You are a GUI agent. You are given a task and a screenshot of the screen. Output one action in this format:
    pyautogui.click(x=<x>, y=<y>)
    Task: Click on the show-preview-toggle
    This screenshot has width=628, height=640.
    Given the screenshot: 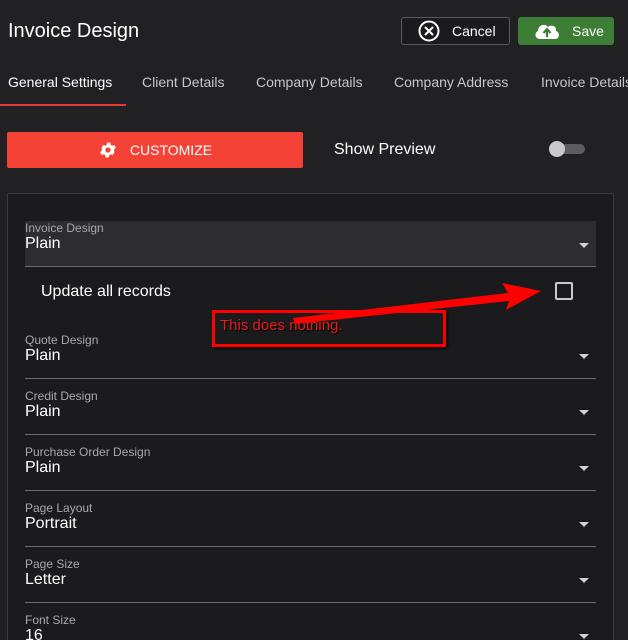 What is the action you would take?
    pyautogui.click(x=567, y=149)
    